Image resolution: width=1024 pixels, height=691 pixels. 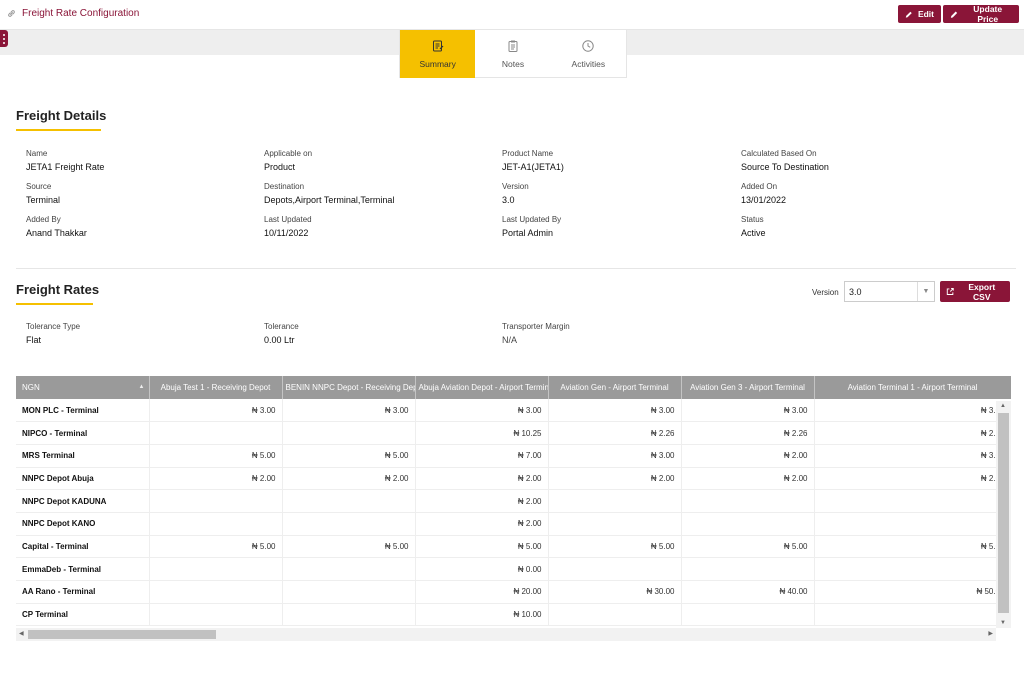 I want to click on detail-field-product-name: Product Name JET-A1(JETA1), so click(x=533, y=160).